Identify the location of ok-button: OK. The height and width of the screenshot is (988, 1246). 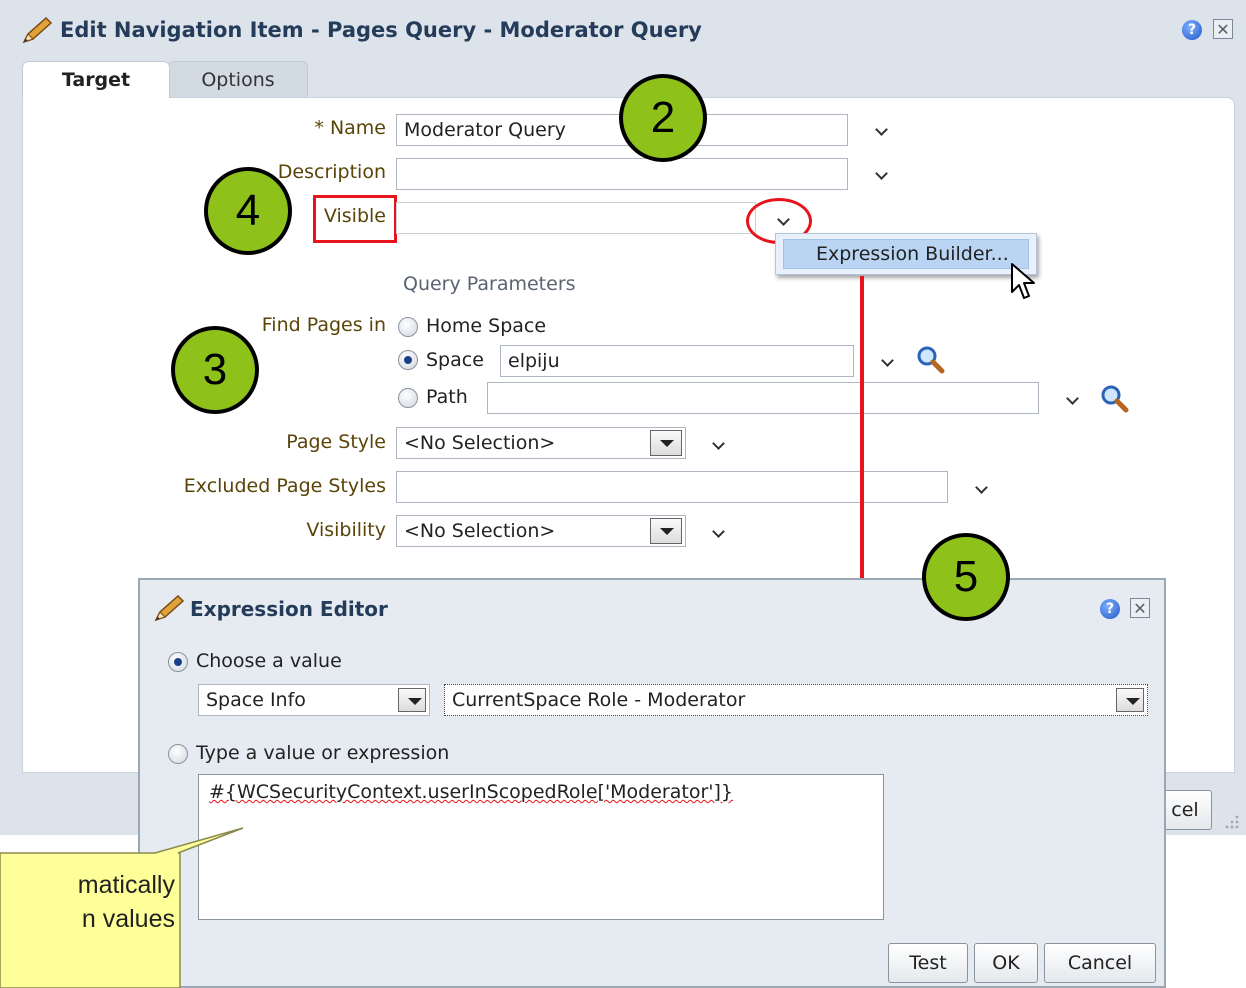
(1006, 963).